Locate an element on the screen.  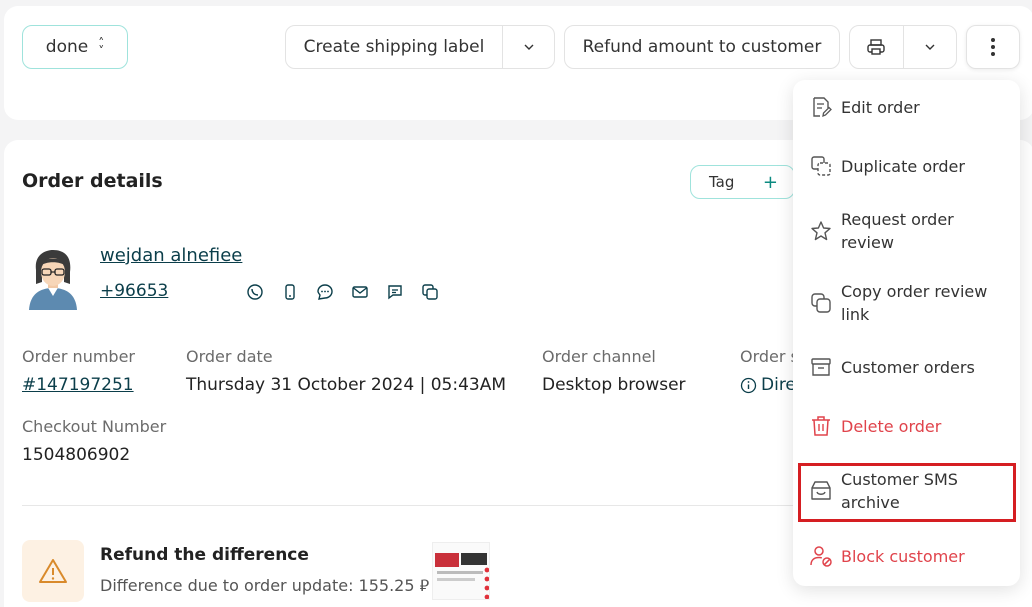
status-dropdown: done ˄ ˅ is located at coordinates (75, 47).